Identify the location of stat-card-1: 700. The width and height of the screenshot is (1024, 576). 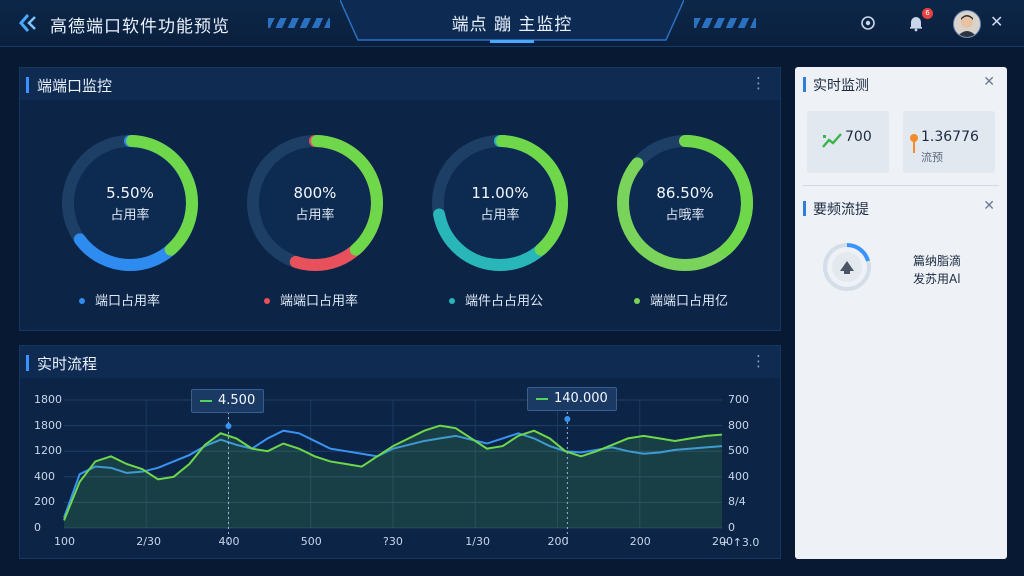
(848, 142).